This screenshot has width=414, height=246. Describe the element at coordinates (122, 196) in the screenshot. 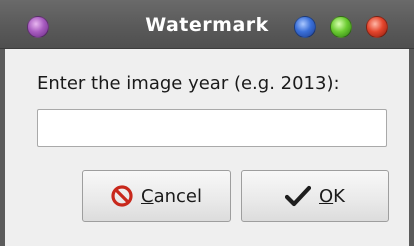

I see `cancel-icon` at that location.